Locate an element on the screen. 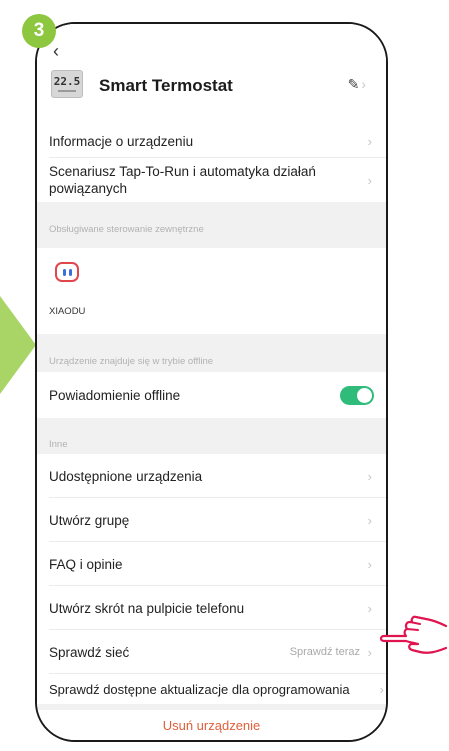 This screenshot has height=751, width=449. remove-device-label: Usuń urządzenie is located at coordinates (211, 725).